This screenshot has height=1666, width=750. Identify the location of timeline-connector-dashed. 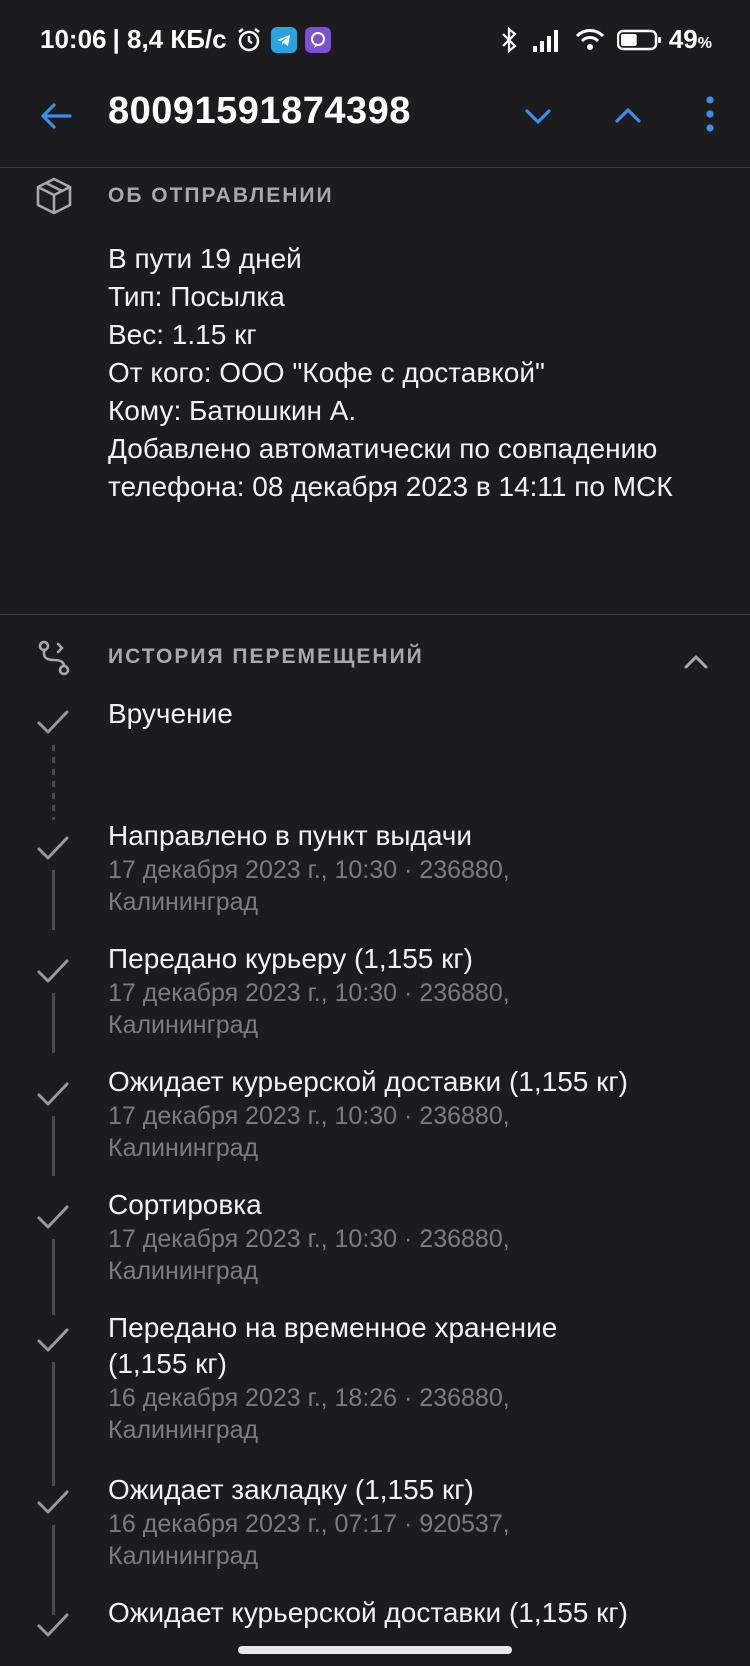
(53, 782).